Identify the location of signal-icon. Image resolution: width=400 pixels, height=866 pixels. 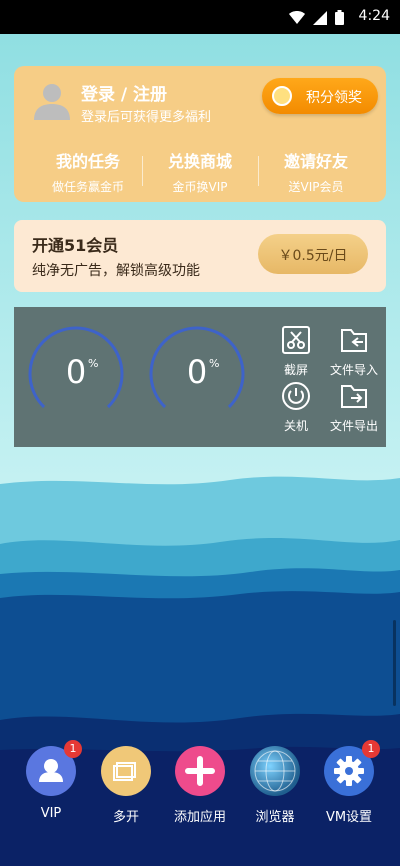
(320, 17).